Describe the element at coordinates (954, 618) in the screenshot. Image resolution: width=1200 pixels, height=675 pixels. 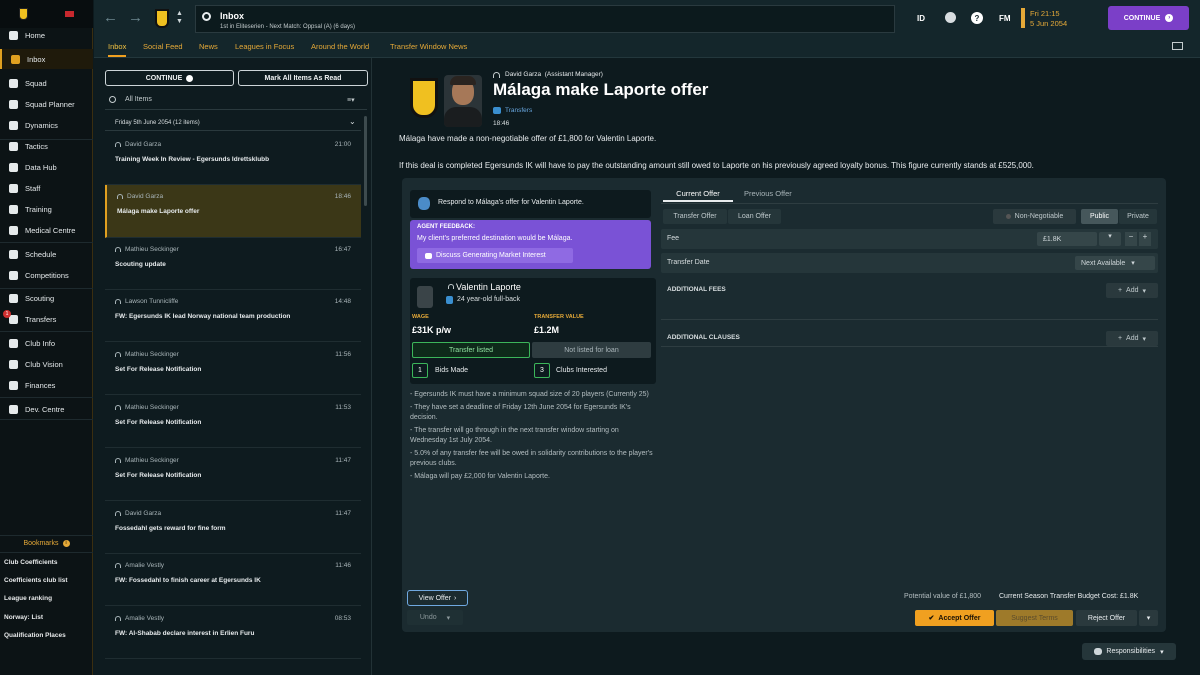
I see `accept-offer-button: ✔ Accept Offer` at that location.